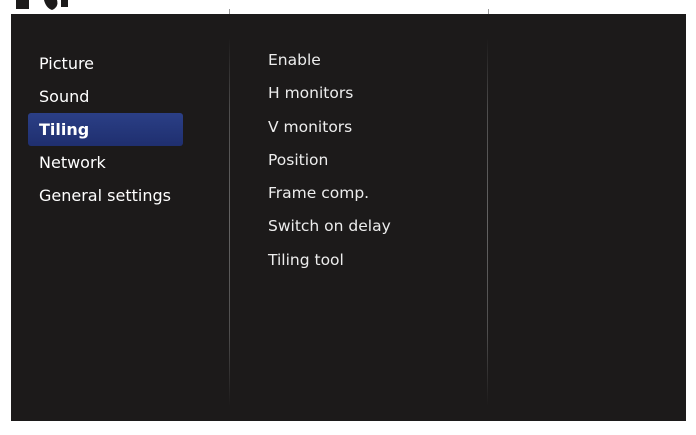 The height and width of the screenshot is (435, 696). I want to click on cropped-heading-glyphs, so click(42, 5).